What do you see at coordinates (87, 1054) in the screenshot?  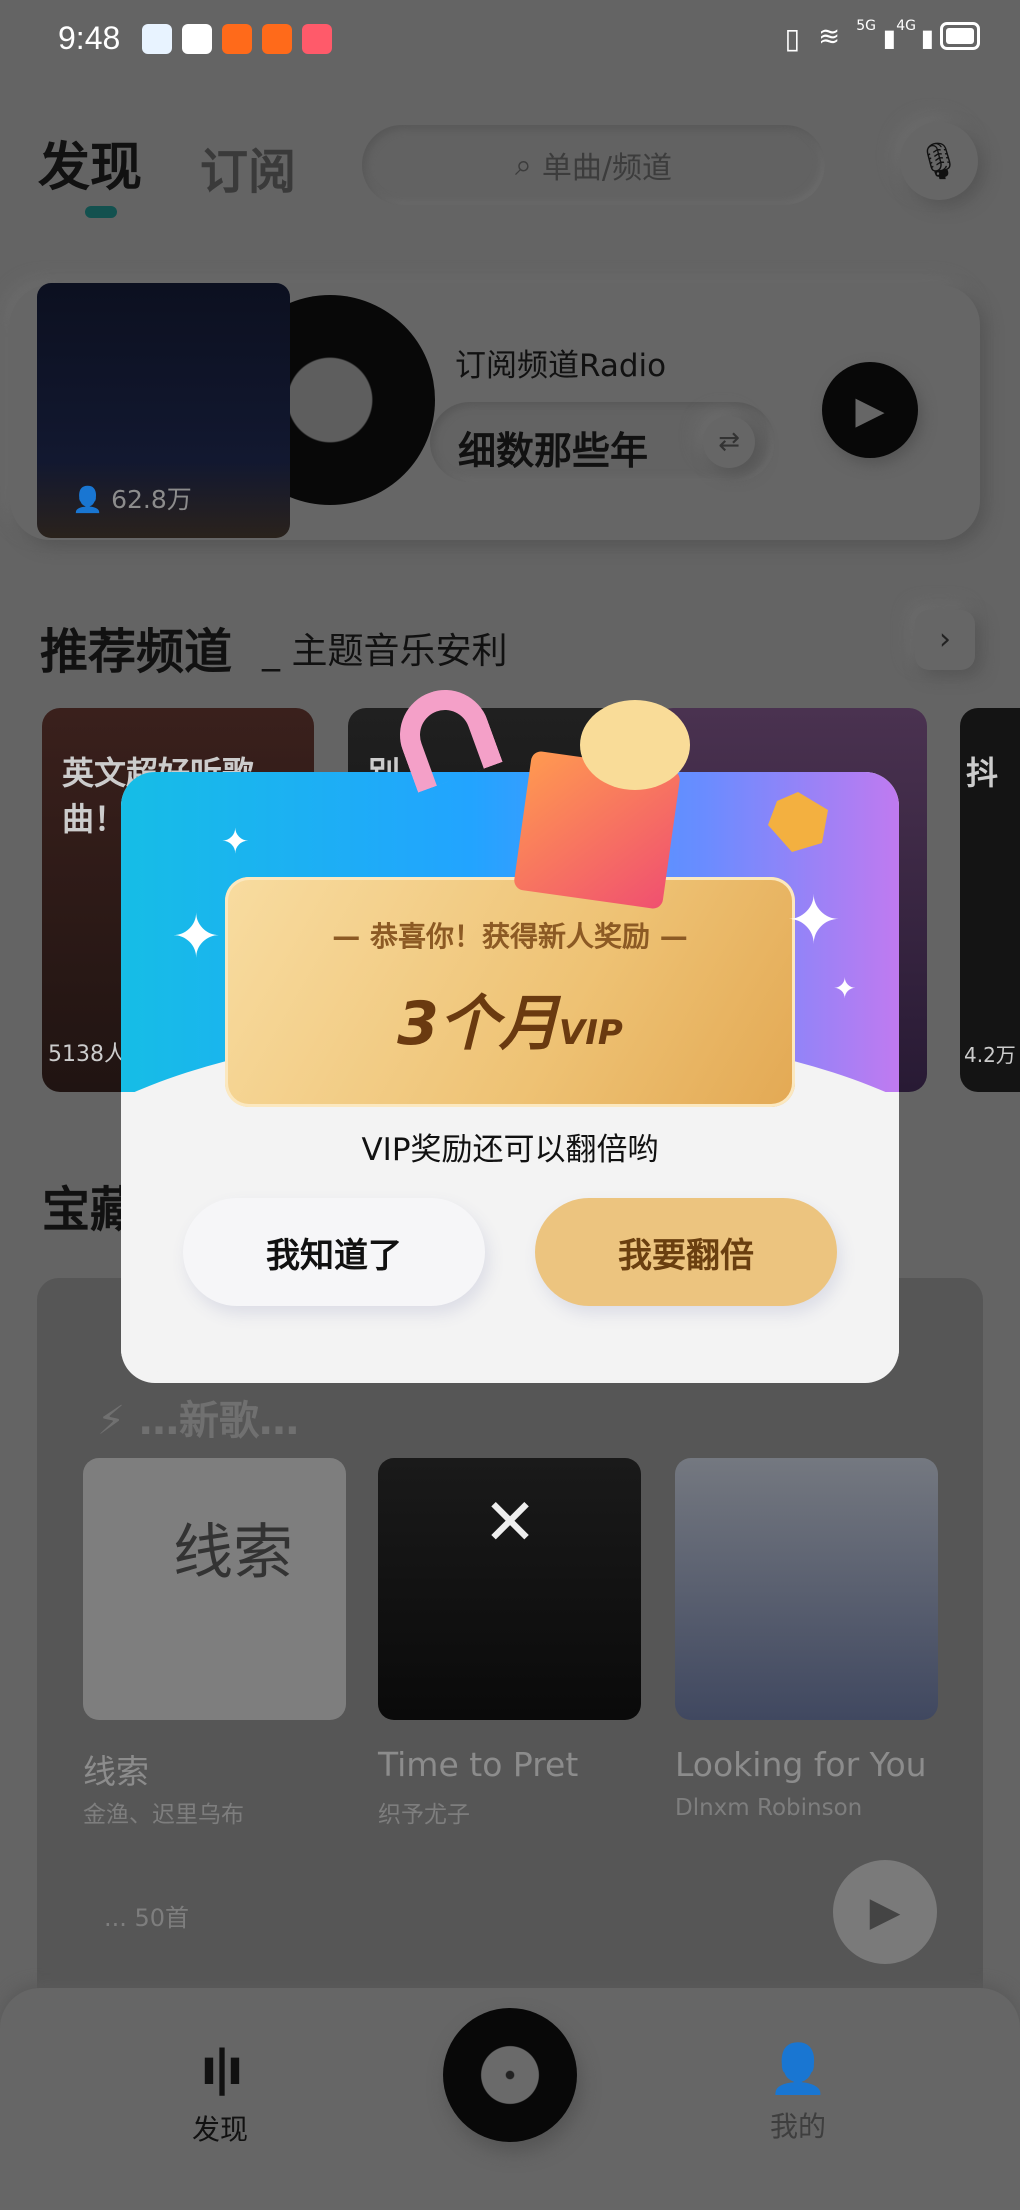 I see `channel-count: 5138人` at bounding box center [87, 1054].